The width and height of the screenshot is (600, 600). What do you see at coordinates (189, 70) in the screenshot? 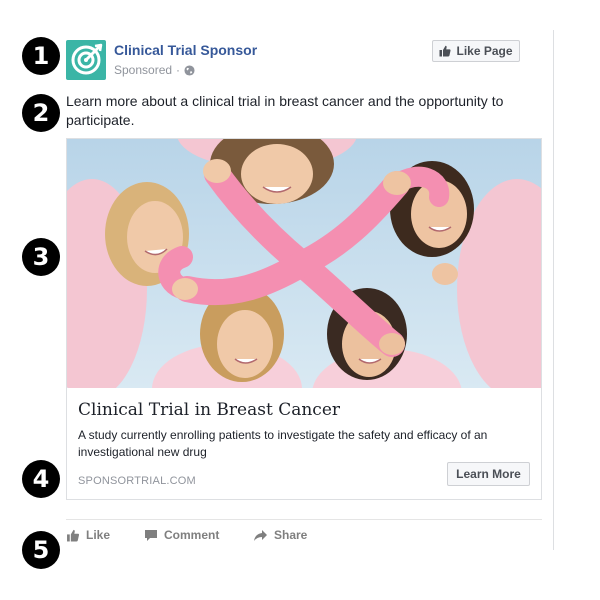
I see `globe-icon` at bounding box center [189, 70].